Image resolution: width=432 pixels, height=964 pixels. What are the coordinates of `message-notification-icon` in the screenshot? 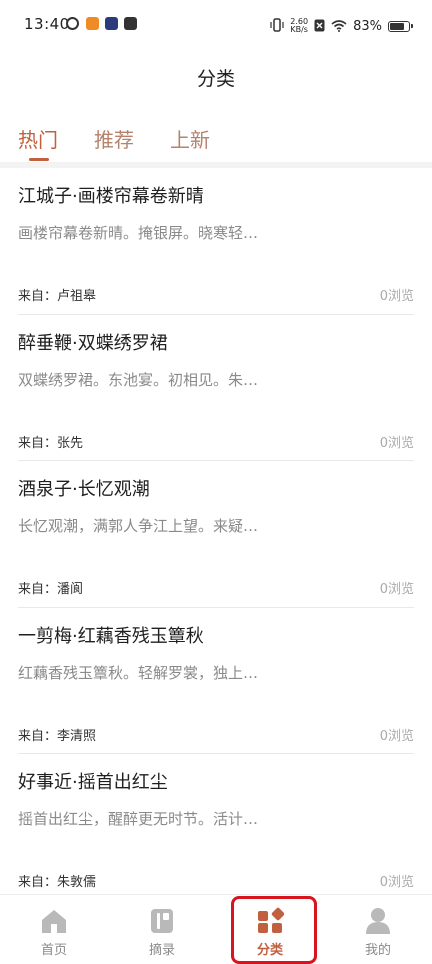 It's located at (130, 23).